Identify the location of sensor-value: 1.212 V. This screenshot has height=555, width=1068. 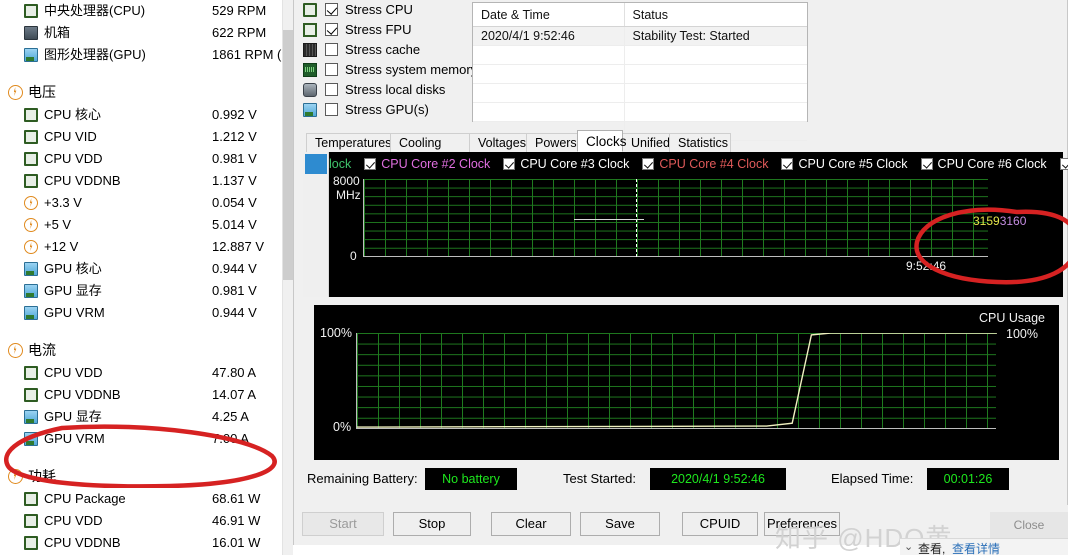
(234, 136).